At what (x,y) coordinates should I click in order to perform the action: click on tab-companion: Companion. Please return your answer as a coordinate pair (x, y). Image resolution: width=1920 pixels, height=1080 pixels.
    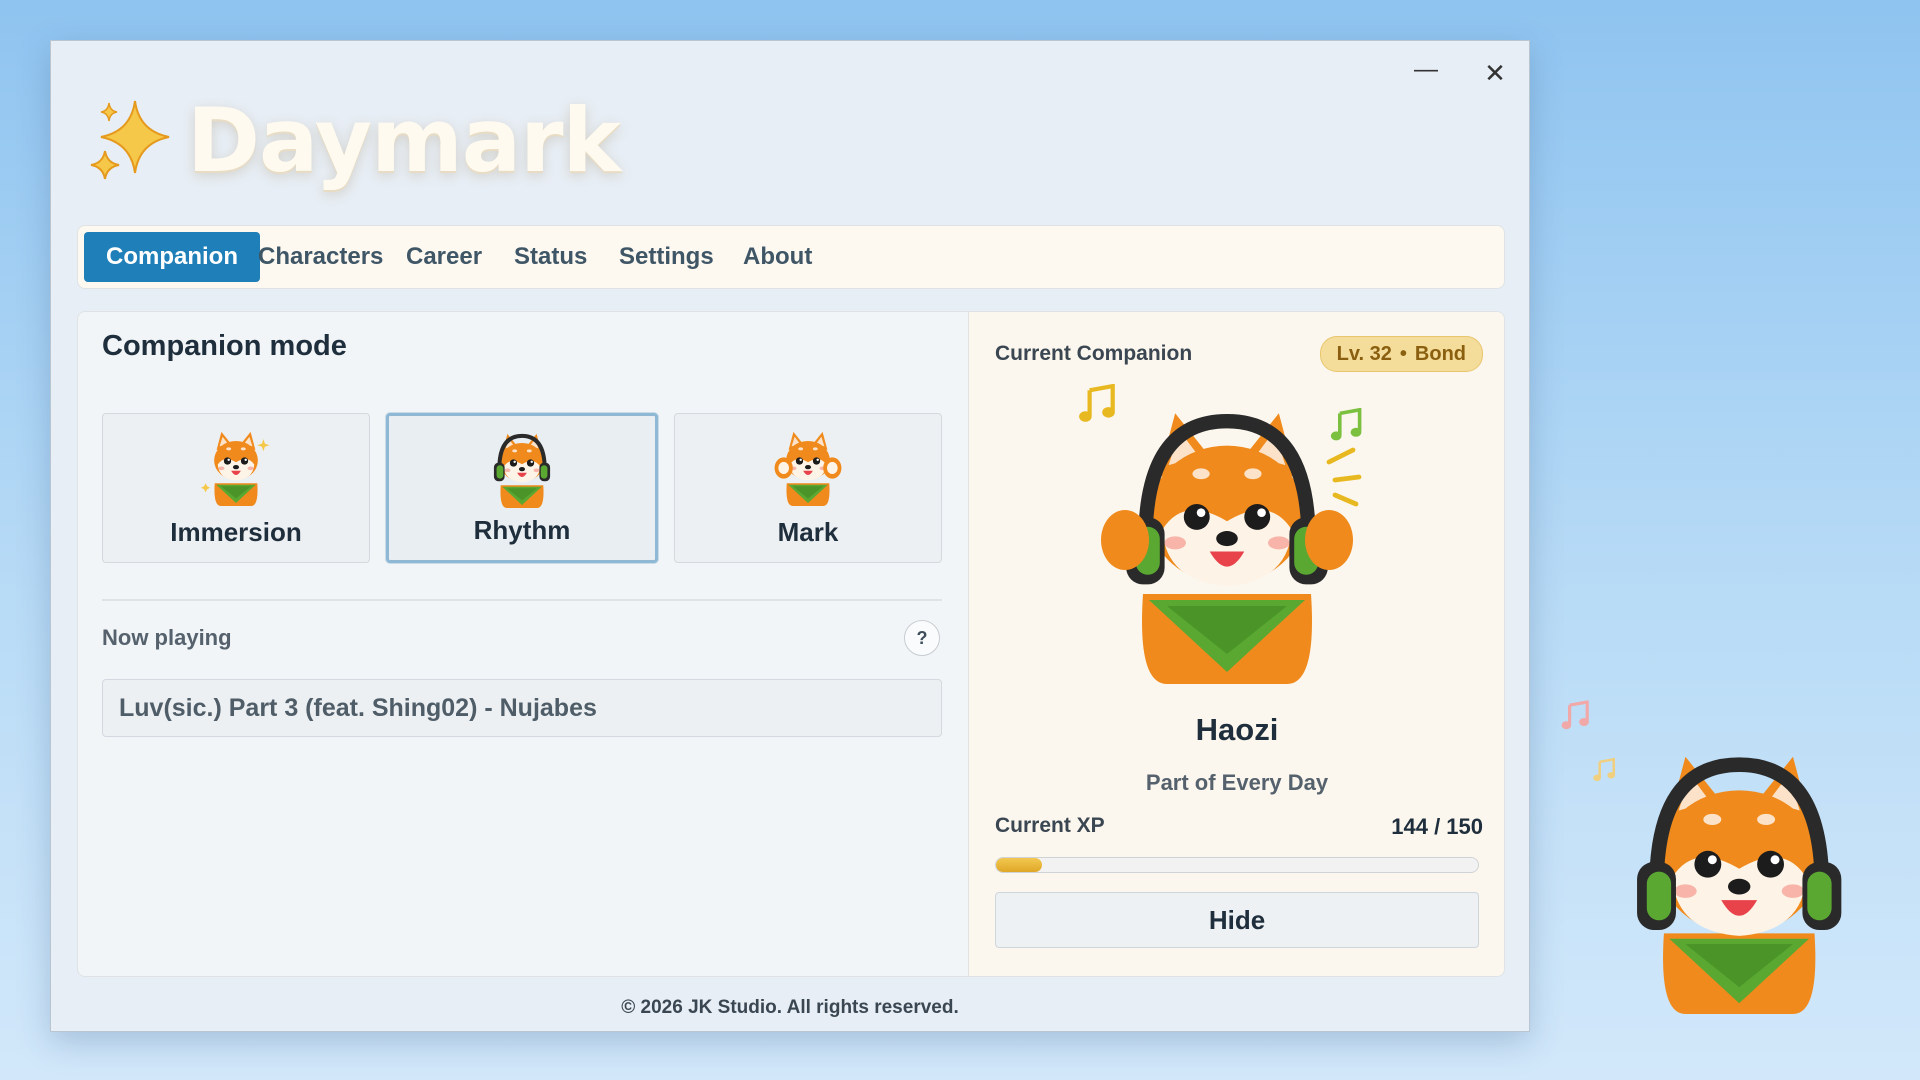
    Looking at the image, I should click on (172, 257).